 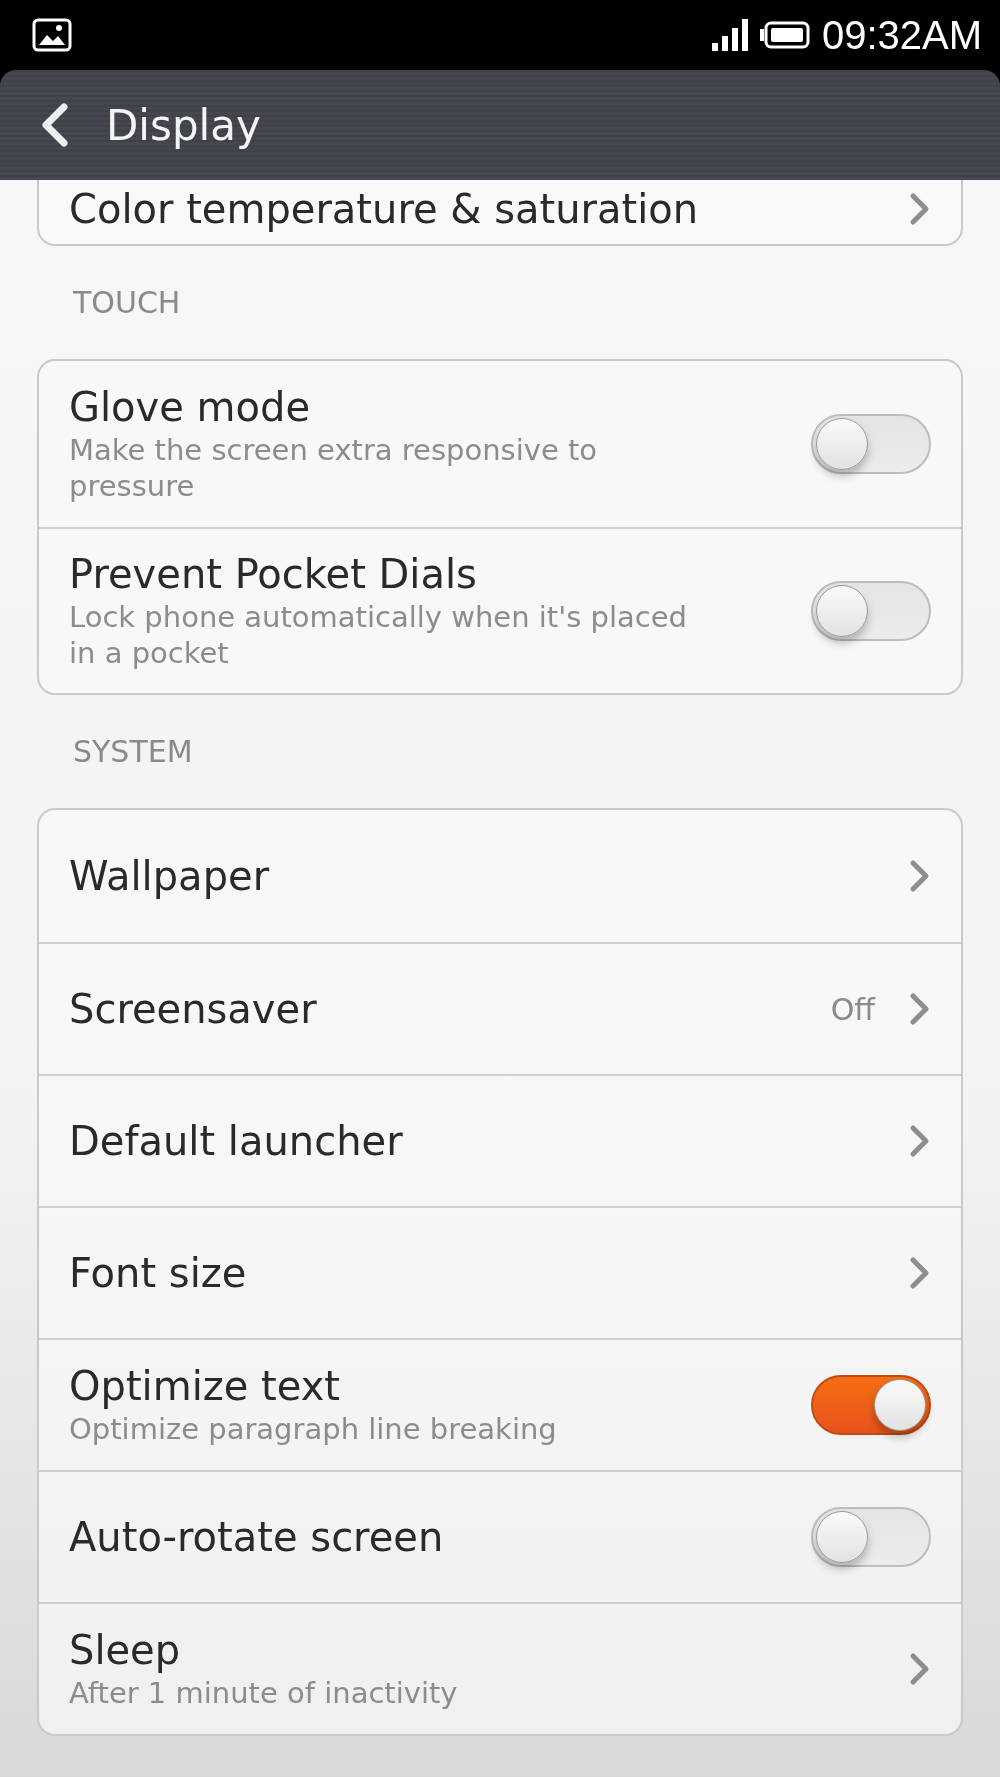 What do you see at coordinates (190, 406) in the screenshot?
I see `setting-title: Glove mode` at bounding box center [190, 406].